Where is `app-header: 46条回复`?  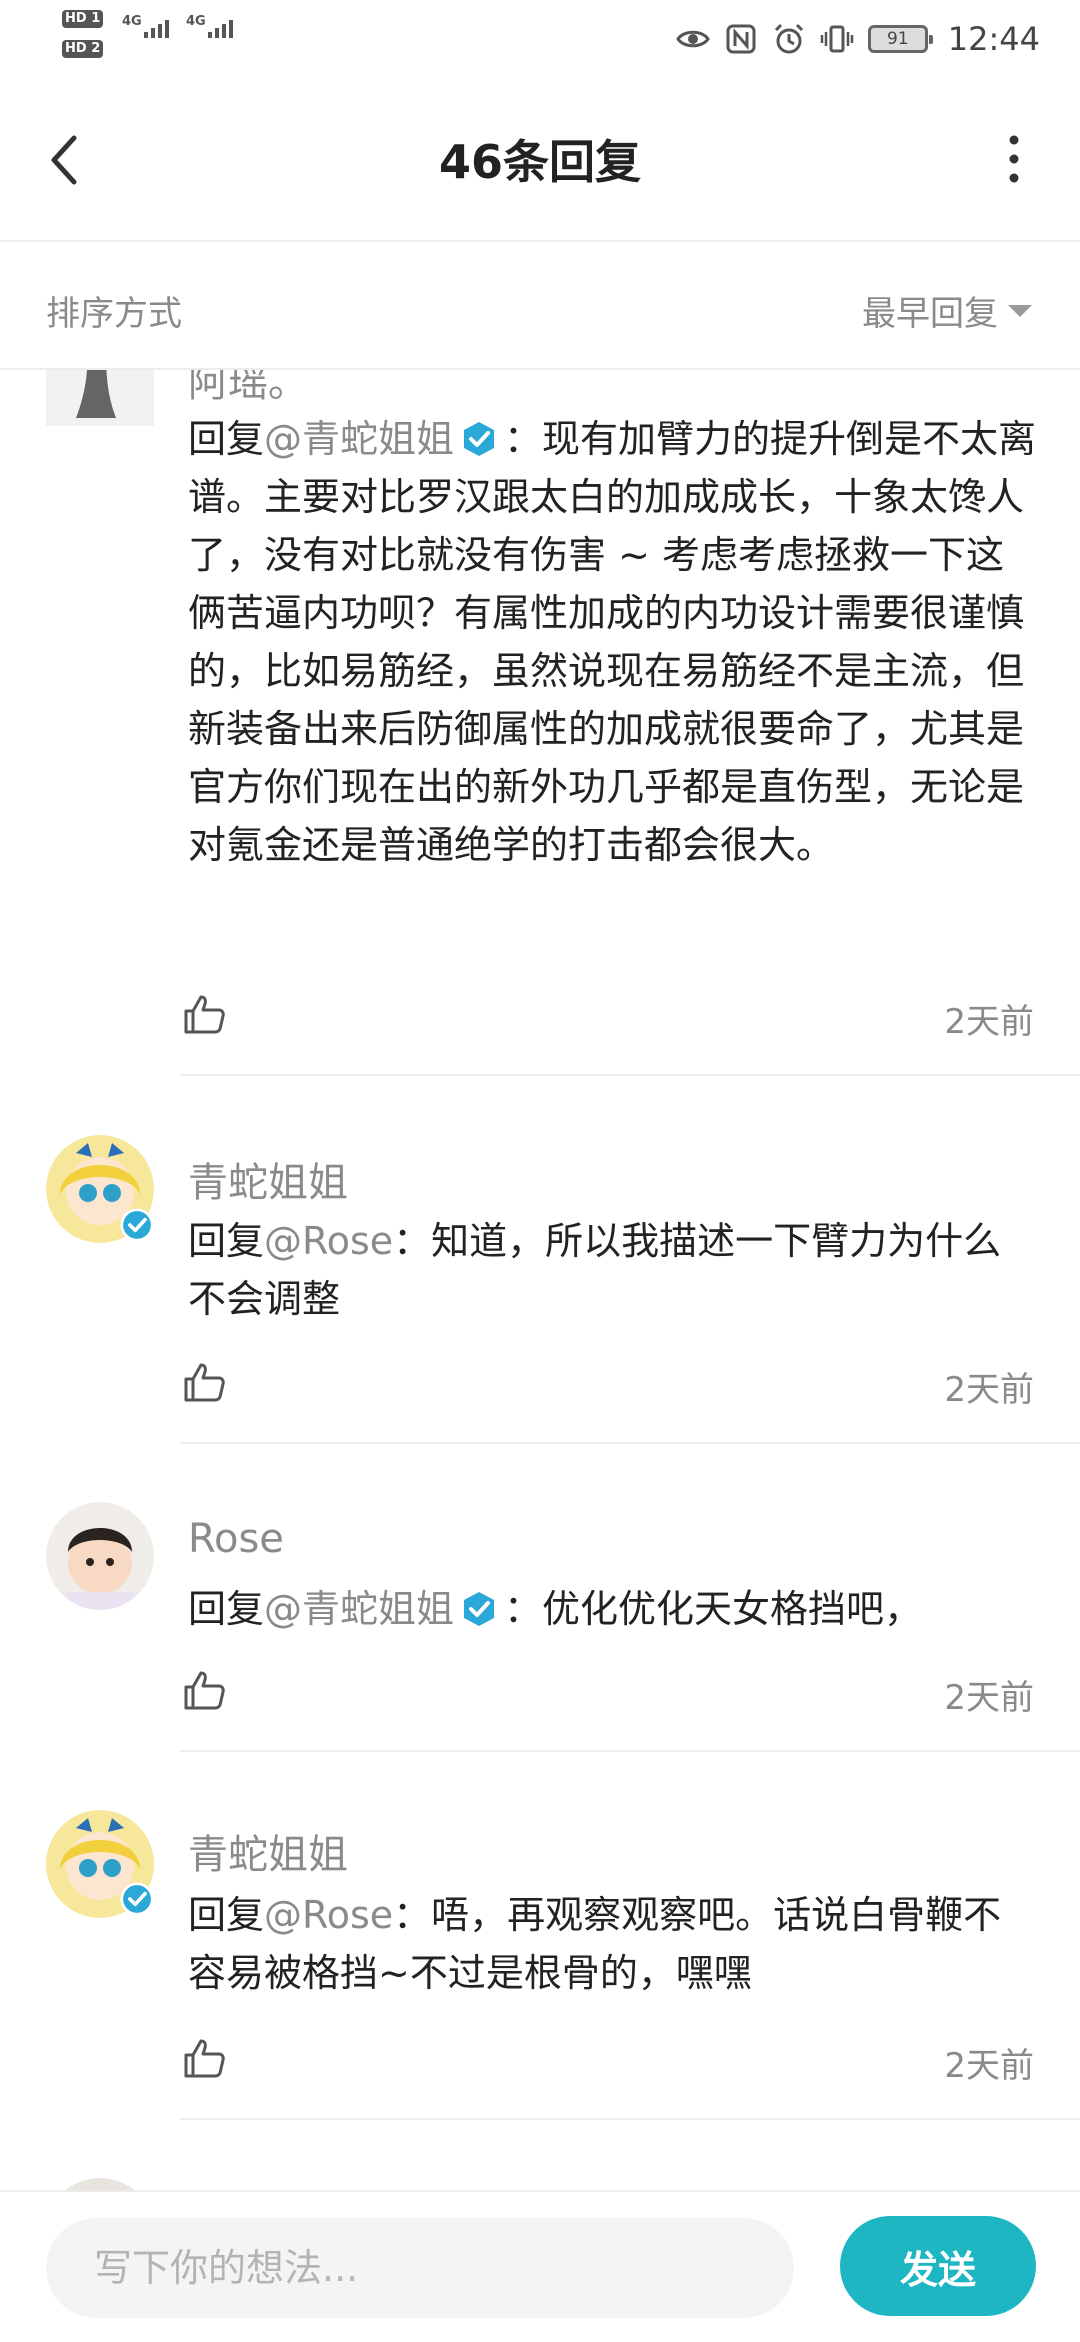 app-header: 46条回复 is located at coordinates (540, 161).